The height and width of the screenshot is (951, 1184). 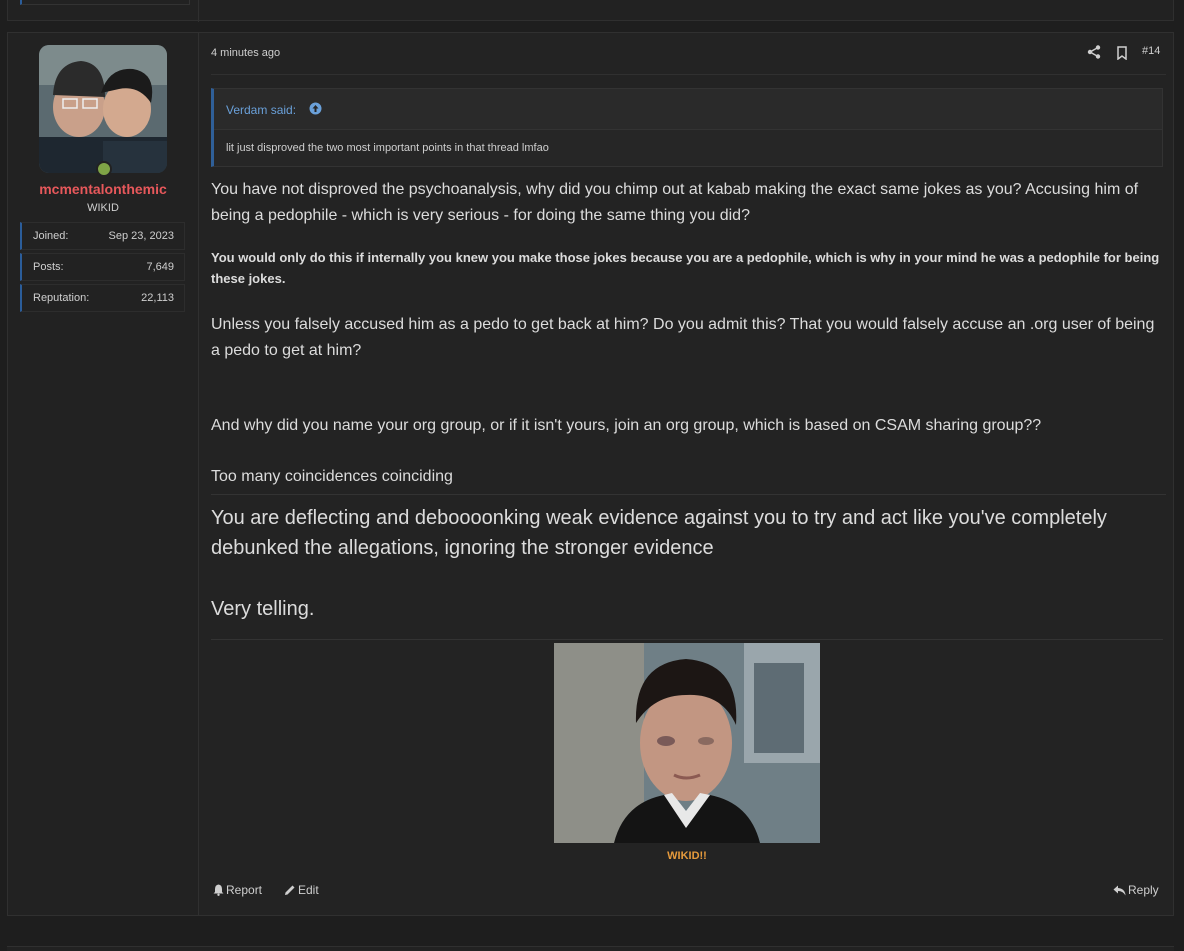 What do you see at coordinates (160, 267) in the screenshot?
I see `stat-value: 7,649` at bounding box center [160, 267].